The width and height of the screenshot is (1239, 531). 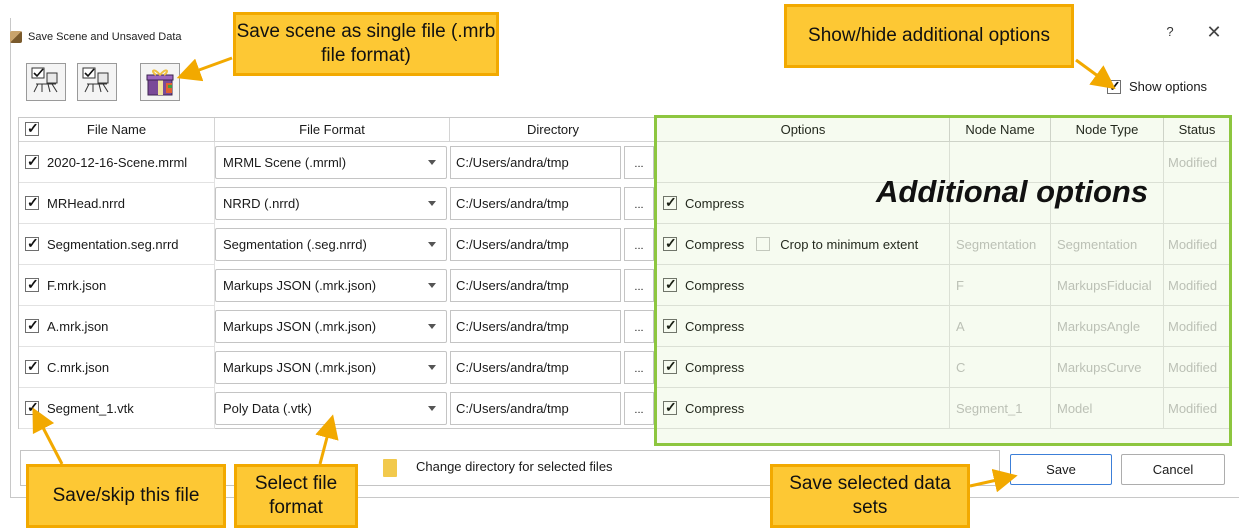 I want to click on show-options-checkbox, so click(x=1114, y=86).